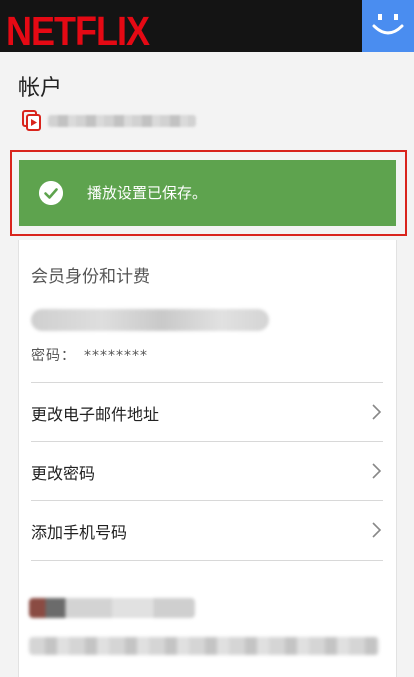 Image resolution: width=414 pixels, height=677 pixels. I want to click on smiley-profile-icon, so click(388, 26).